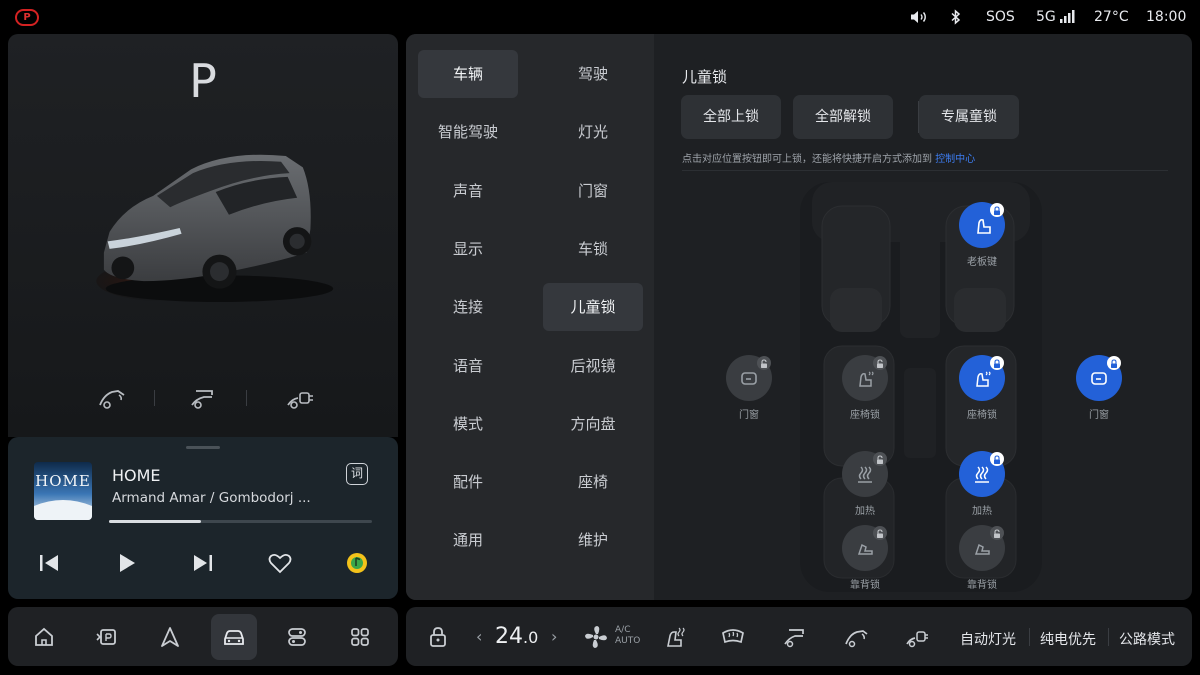  Describe the element at coordinates (593, 424) in the screenshot. I see `menu-item-right-6: 方向盘` at that location.